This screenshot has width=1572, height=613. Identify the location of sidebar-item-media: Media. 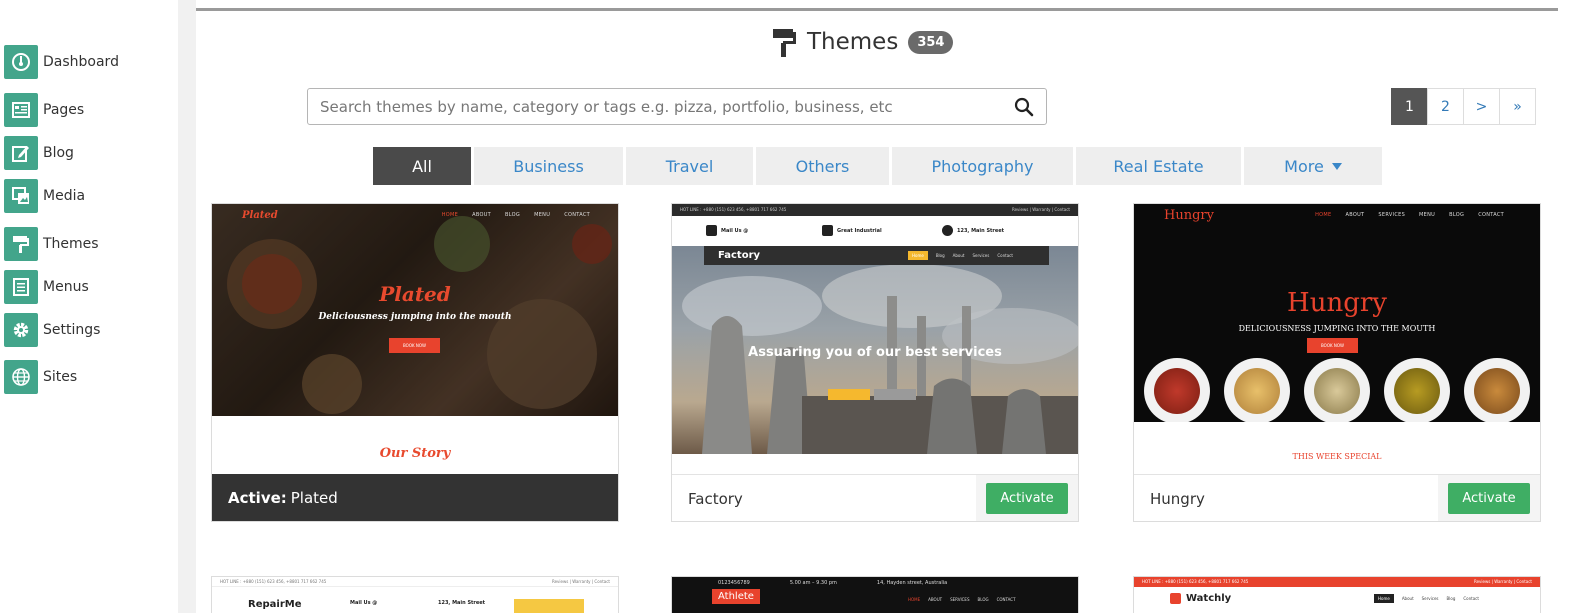
(89, 196).